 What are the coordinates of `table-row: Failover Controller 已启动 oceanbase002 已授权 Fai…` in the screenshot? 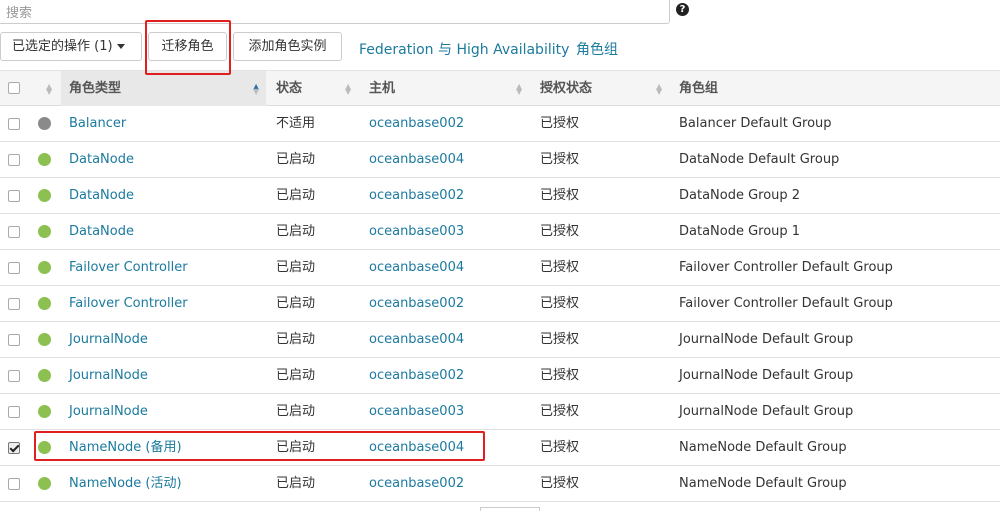 It's located at (500, 304).